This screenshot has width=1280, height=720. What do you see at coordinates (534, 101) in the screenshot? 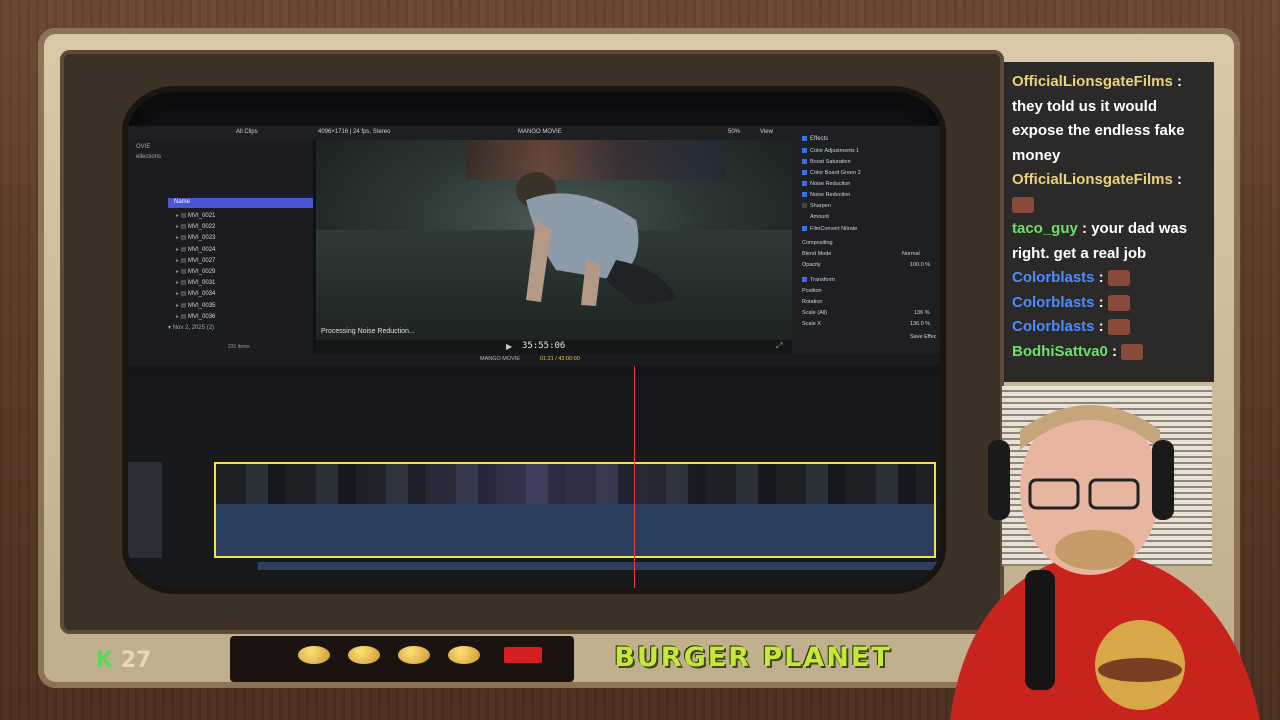
I see `menu-bar` at bounding box center [534, 101].